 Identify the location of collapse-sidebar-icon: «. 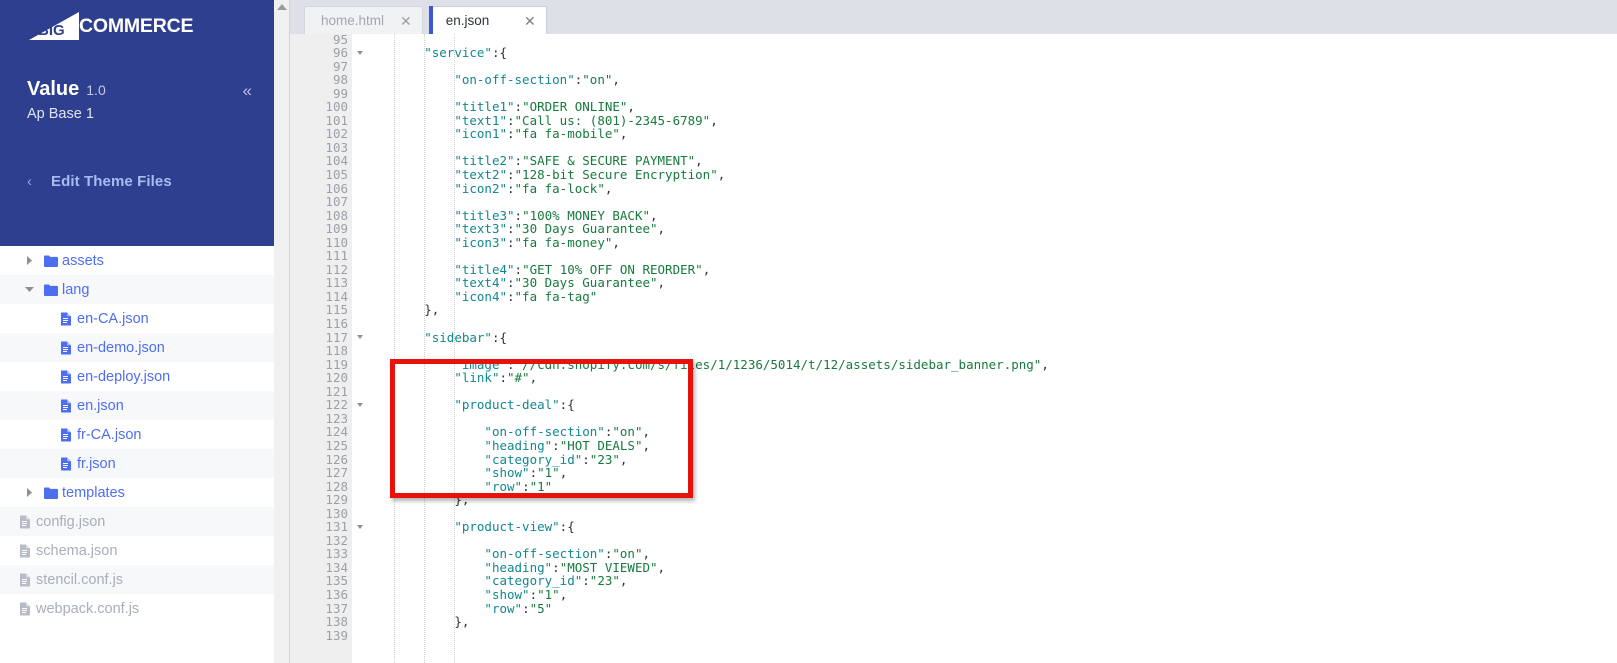
(247, 90).